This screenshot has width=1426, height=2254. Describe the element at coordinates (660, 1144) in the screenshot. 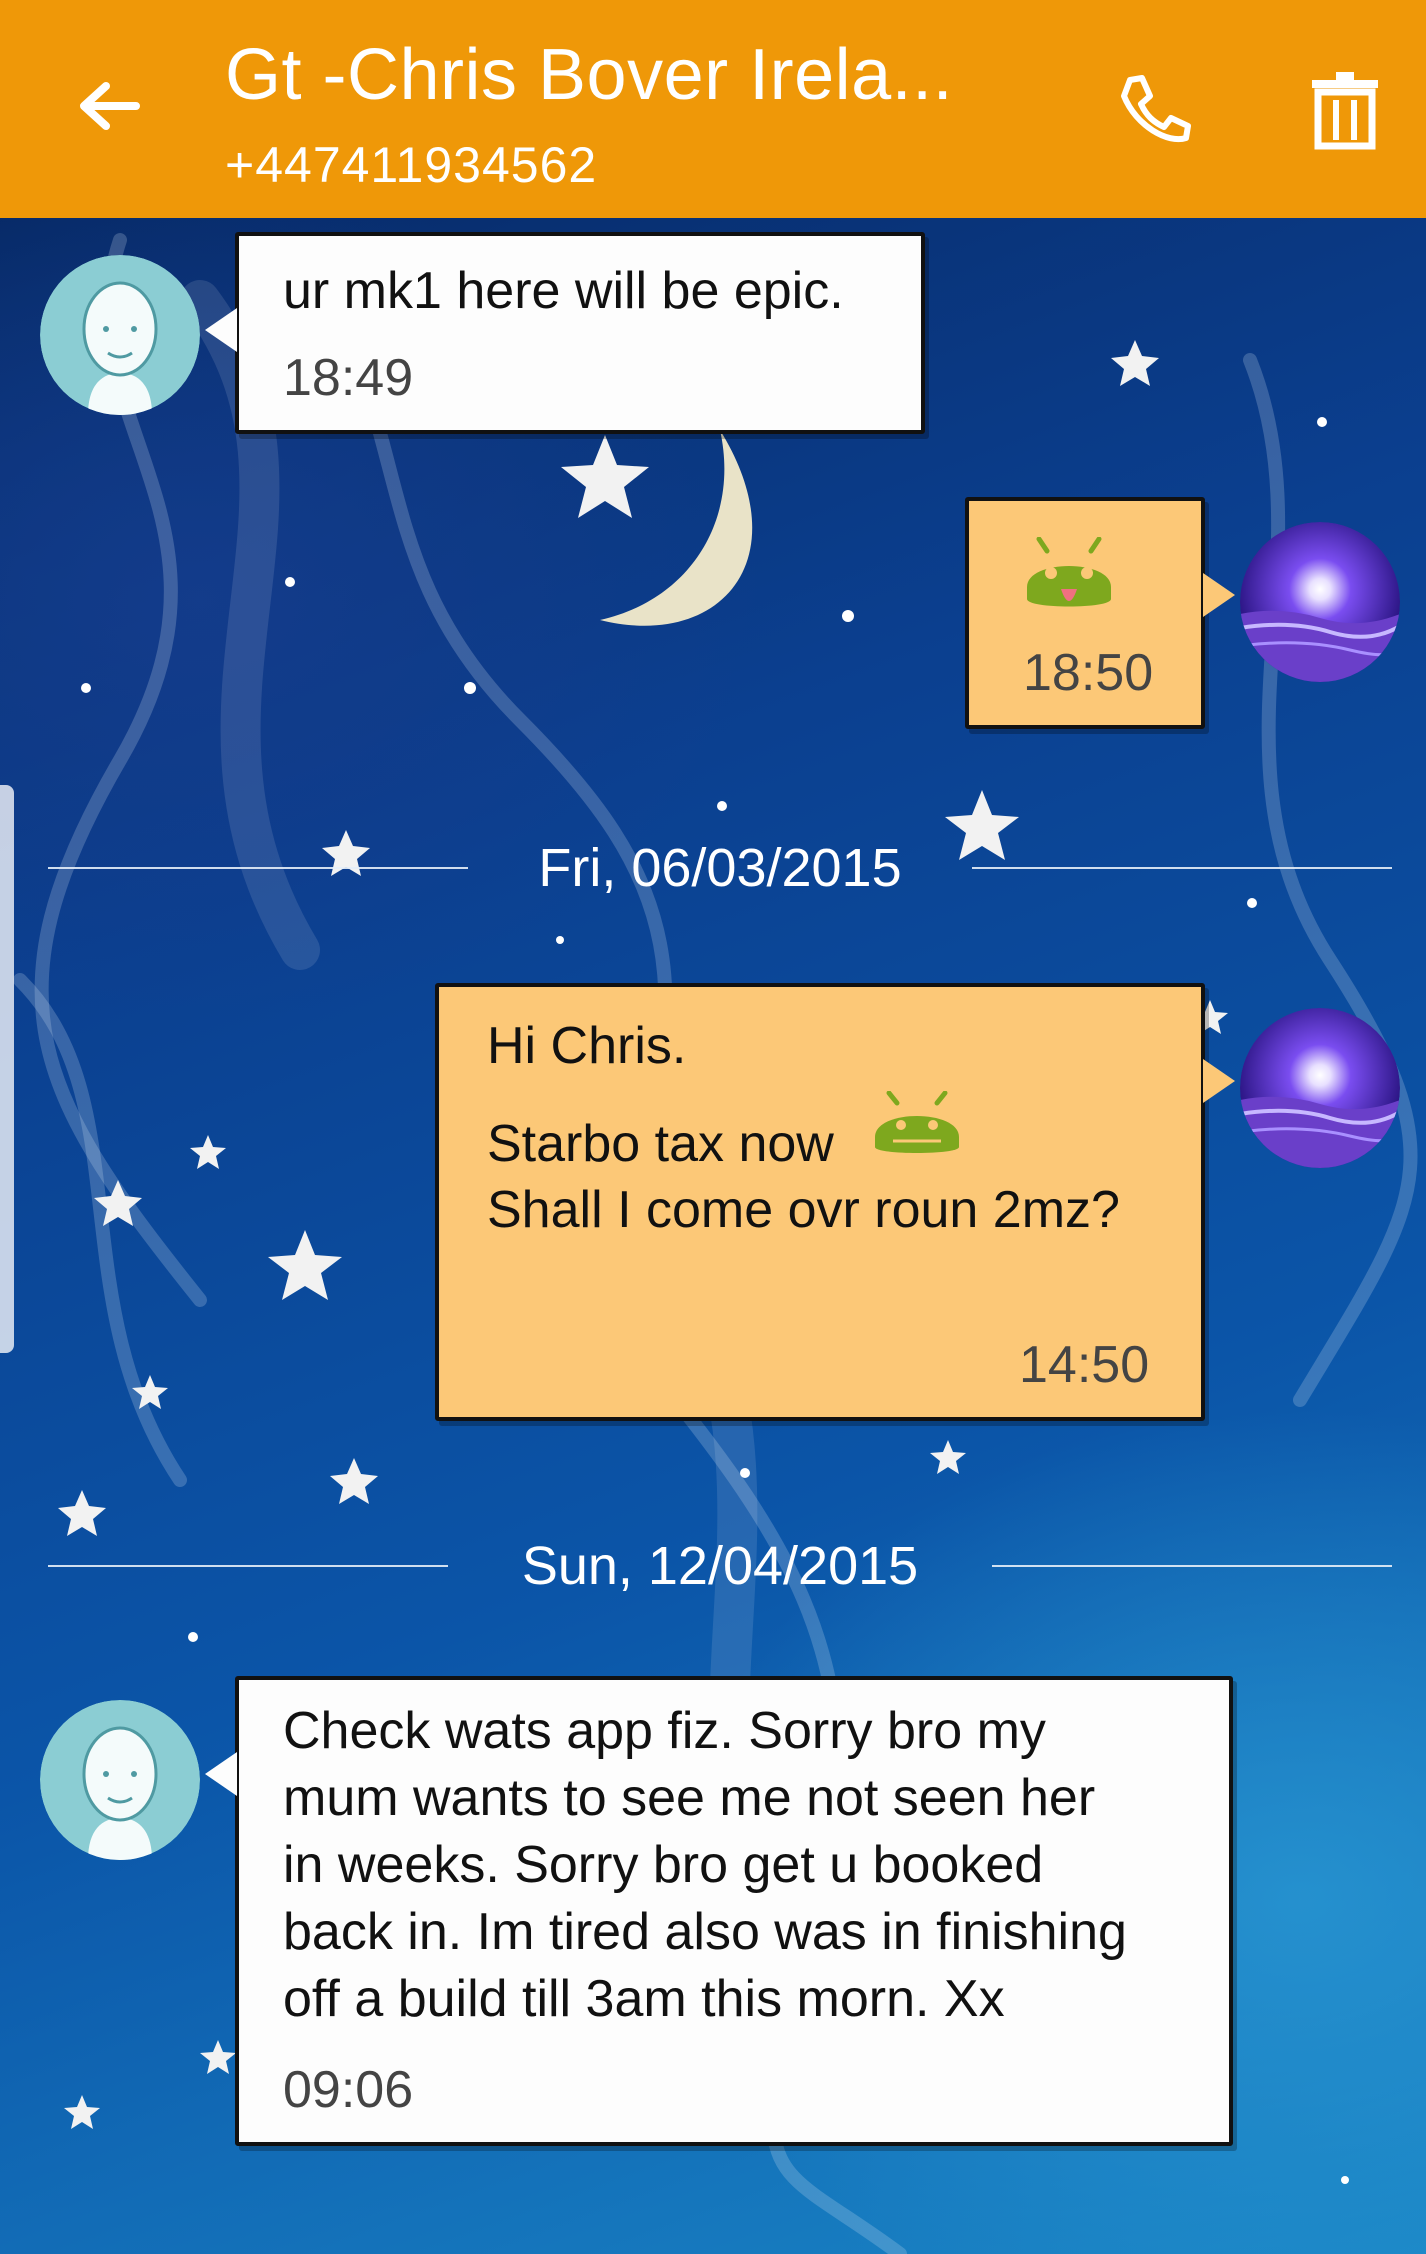

I see `message-text-line: Starbo tax now` at that location.